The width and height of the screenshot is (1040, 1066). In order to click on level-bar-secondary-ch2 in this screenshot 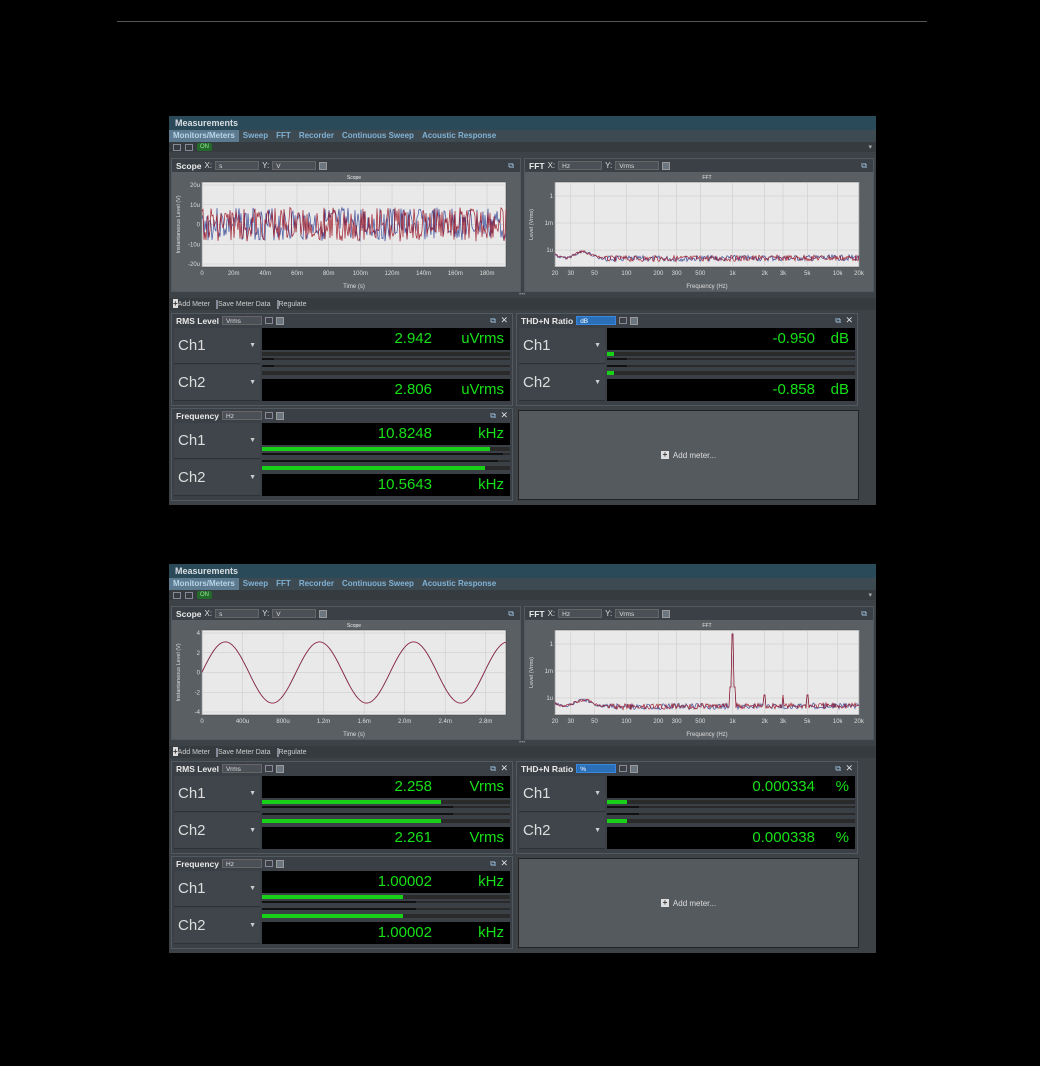, I will do `click(731, 366)`.